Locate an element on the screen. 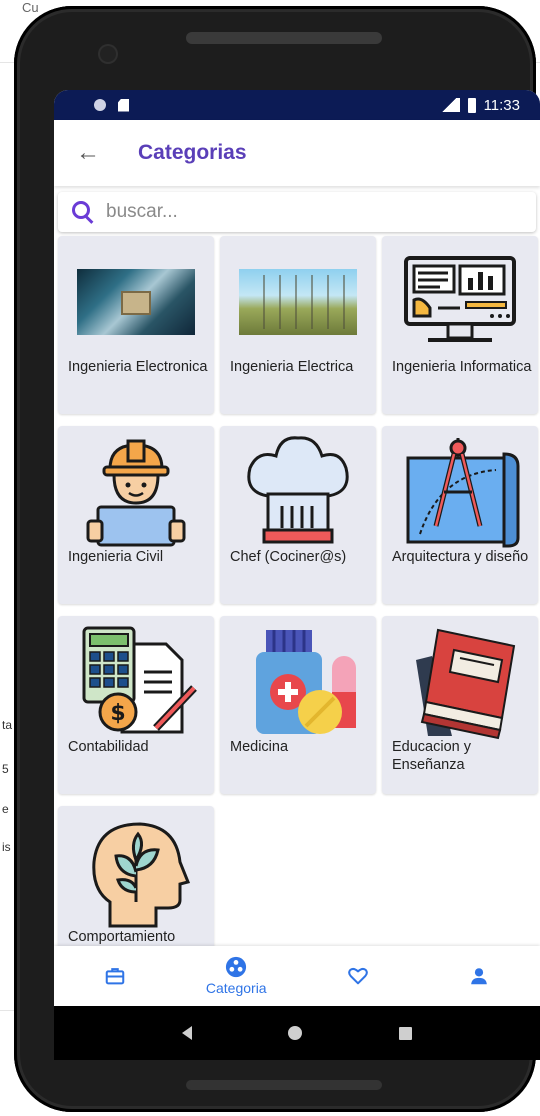  person-icon is located at coordinates (479, 976).